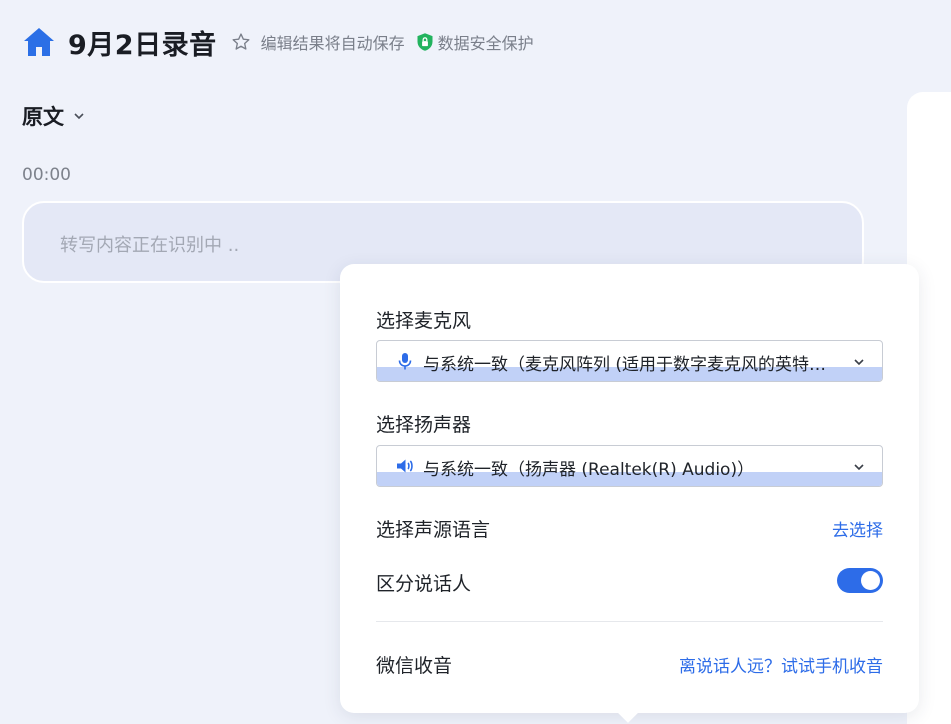 Image resolution: width=951 pixels, height=724 pixels. What do you see at coordinates (633, 365) in the screenshot?
I see `mic-select-value: 与系统一致（麦克风阵列 (适用于数字麦克风的英特尔® 智音技术)）` at bounding box center [633, 365].